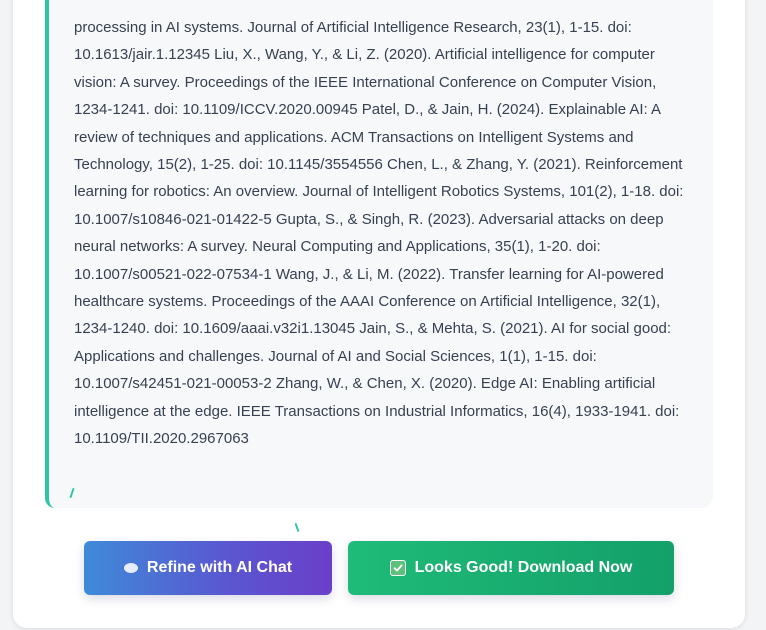 The height and width of the screenshot is (630, 766). Describe the element at coordinates (523, 567) in the screenshot. I see `download-button-label: Looks Good! Download Now` at that location.